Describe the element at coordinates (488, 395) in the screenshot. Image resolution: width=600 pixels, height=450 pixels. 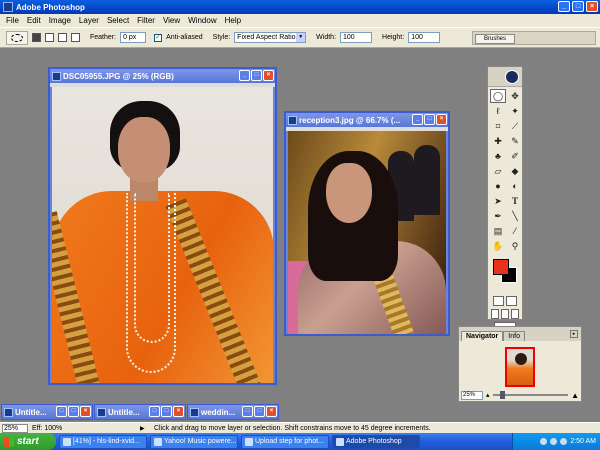
I see `zoom-out-icon: ▴` at that location.